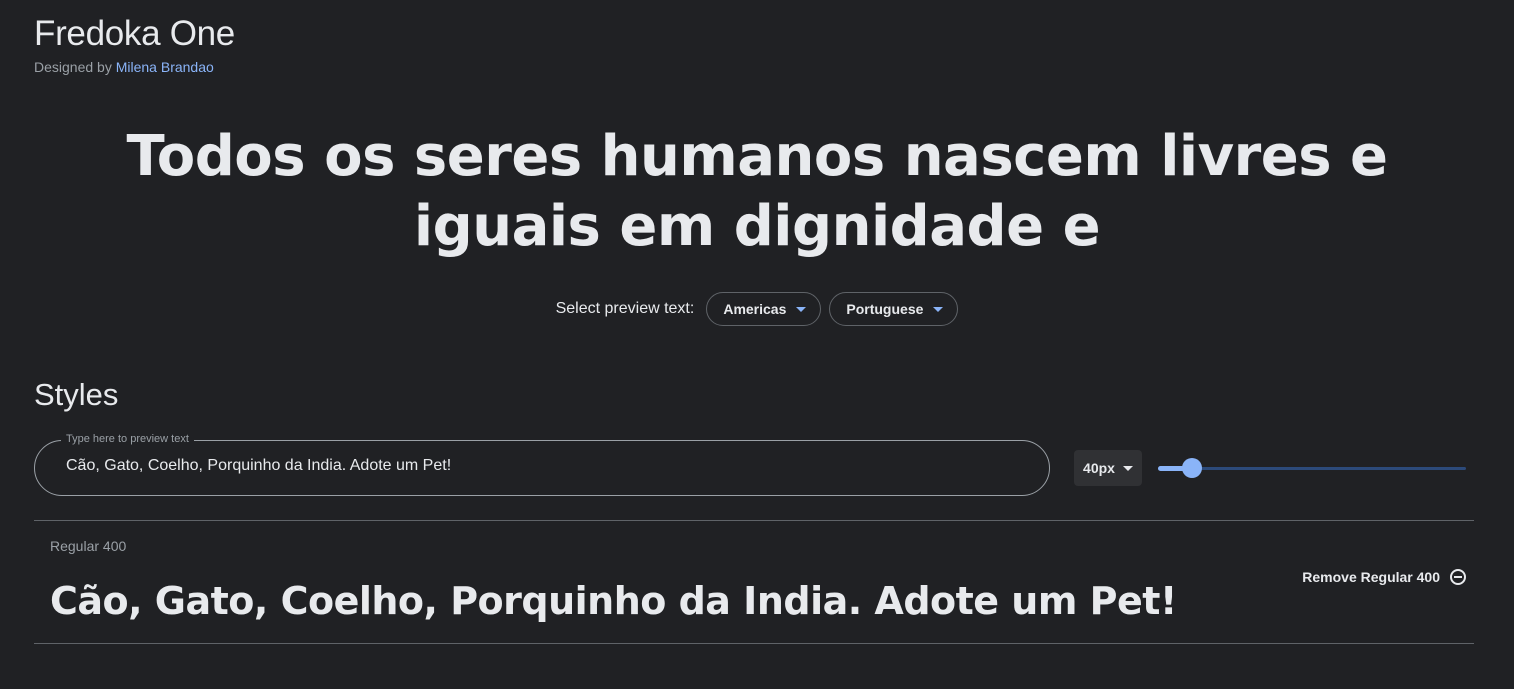 Image resolution: width=1514 pixels, height=689 pixels. I want to click on designer-credit: Designed by Milena Brandao, so click(124, 67).